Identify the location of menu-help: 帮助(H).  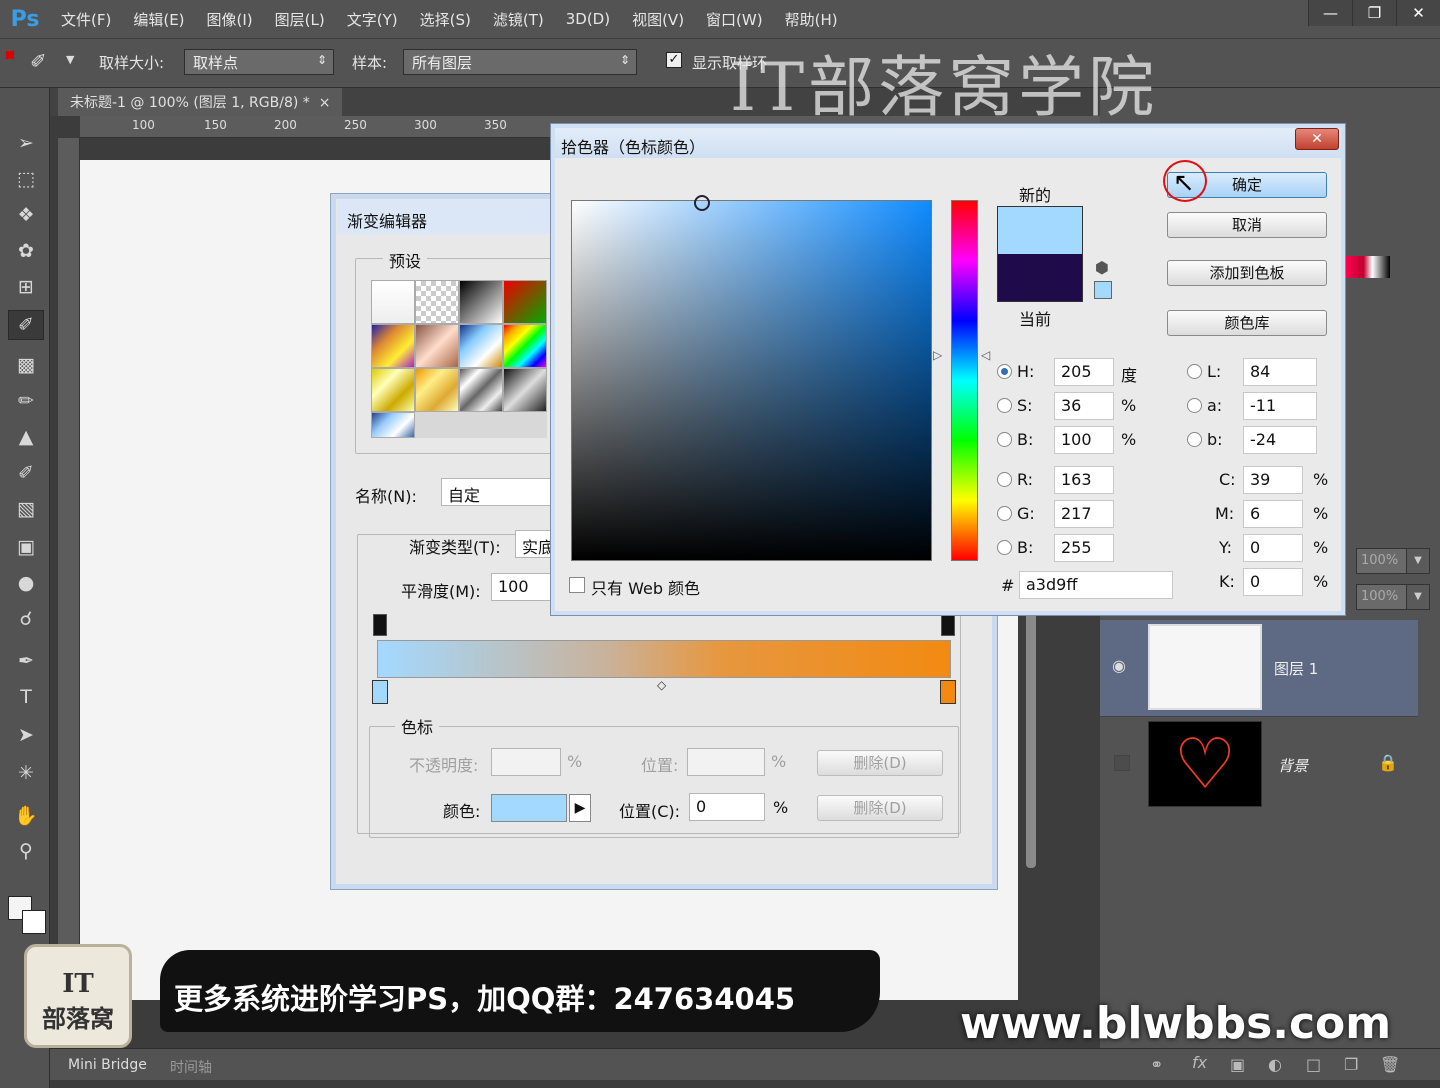
(811, 19).